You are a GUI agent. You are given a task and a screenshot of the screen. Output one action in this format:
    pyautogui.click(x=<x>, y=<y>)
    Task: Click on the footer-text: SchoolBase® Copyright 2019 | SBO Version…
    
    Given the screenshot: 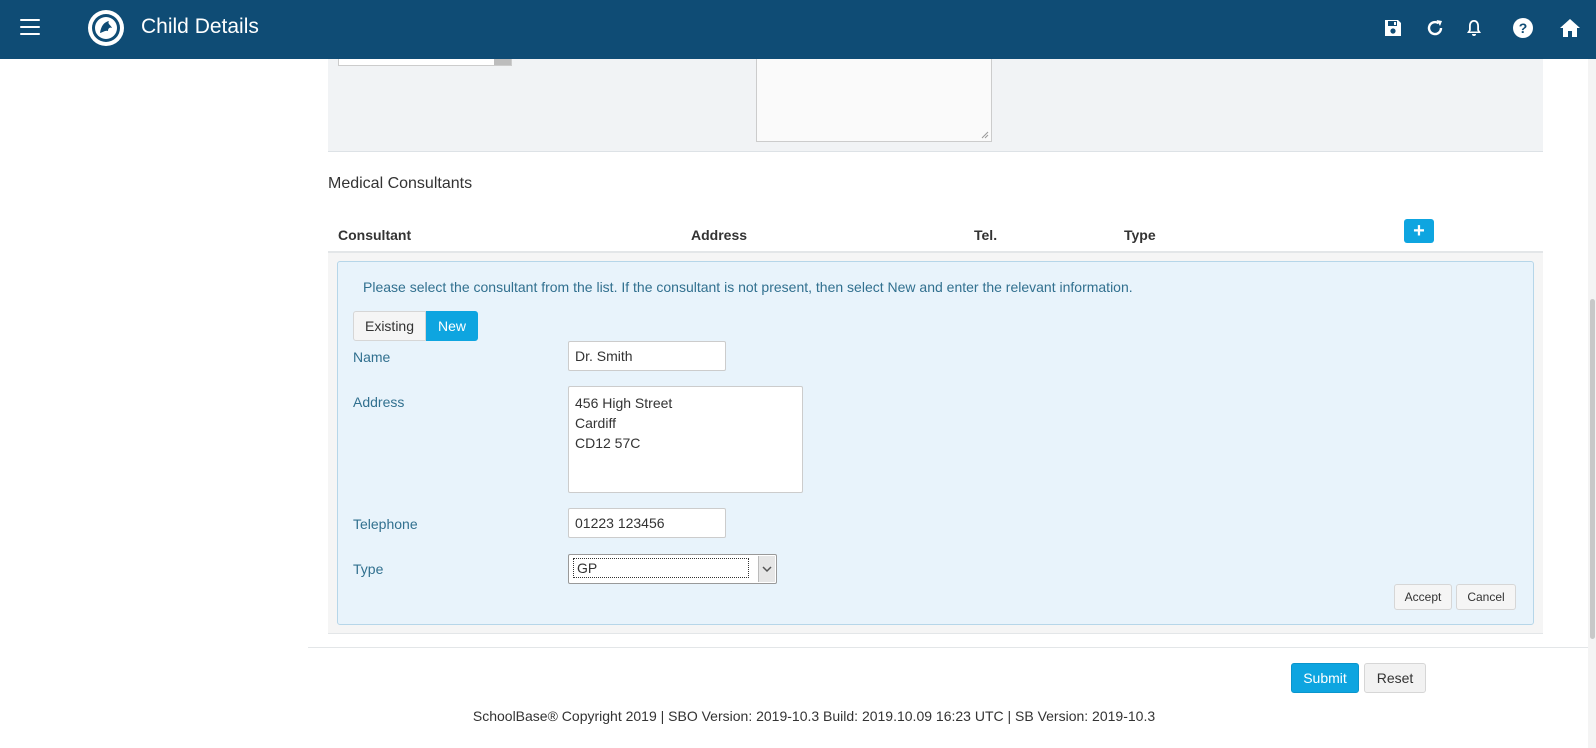 What is the action you would take?
    pyautogui.click(x=798, y=716)
    